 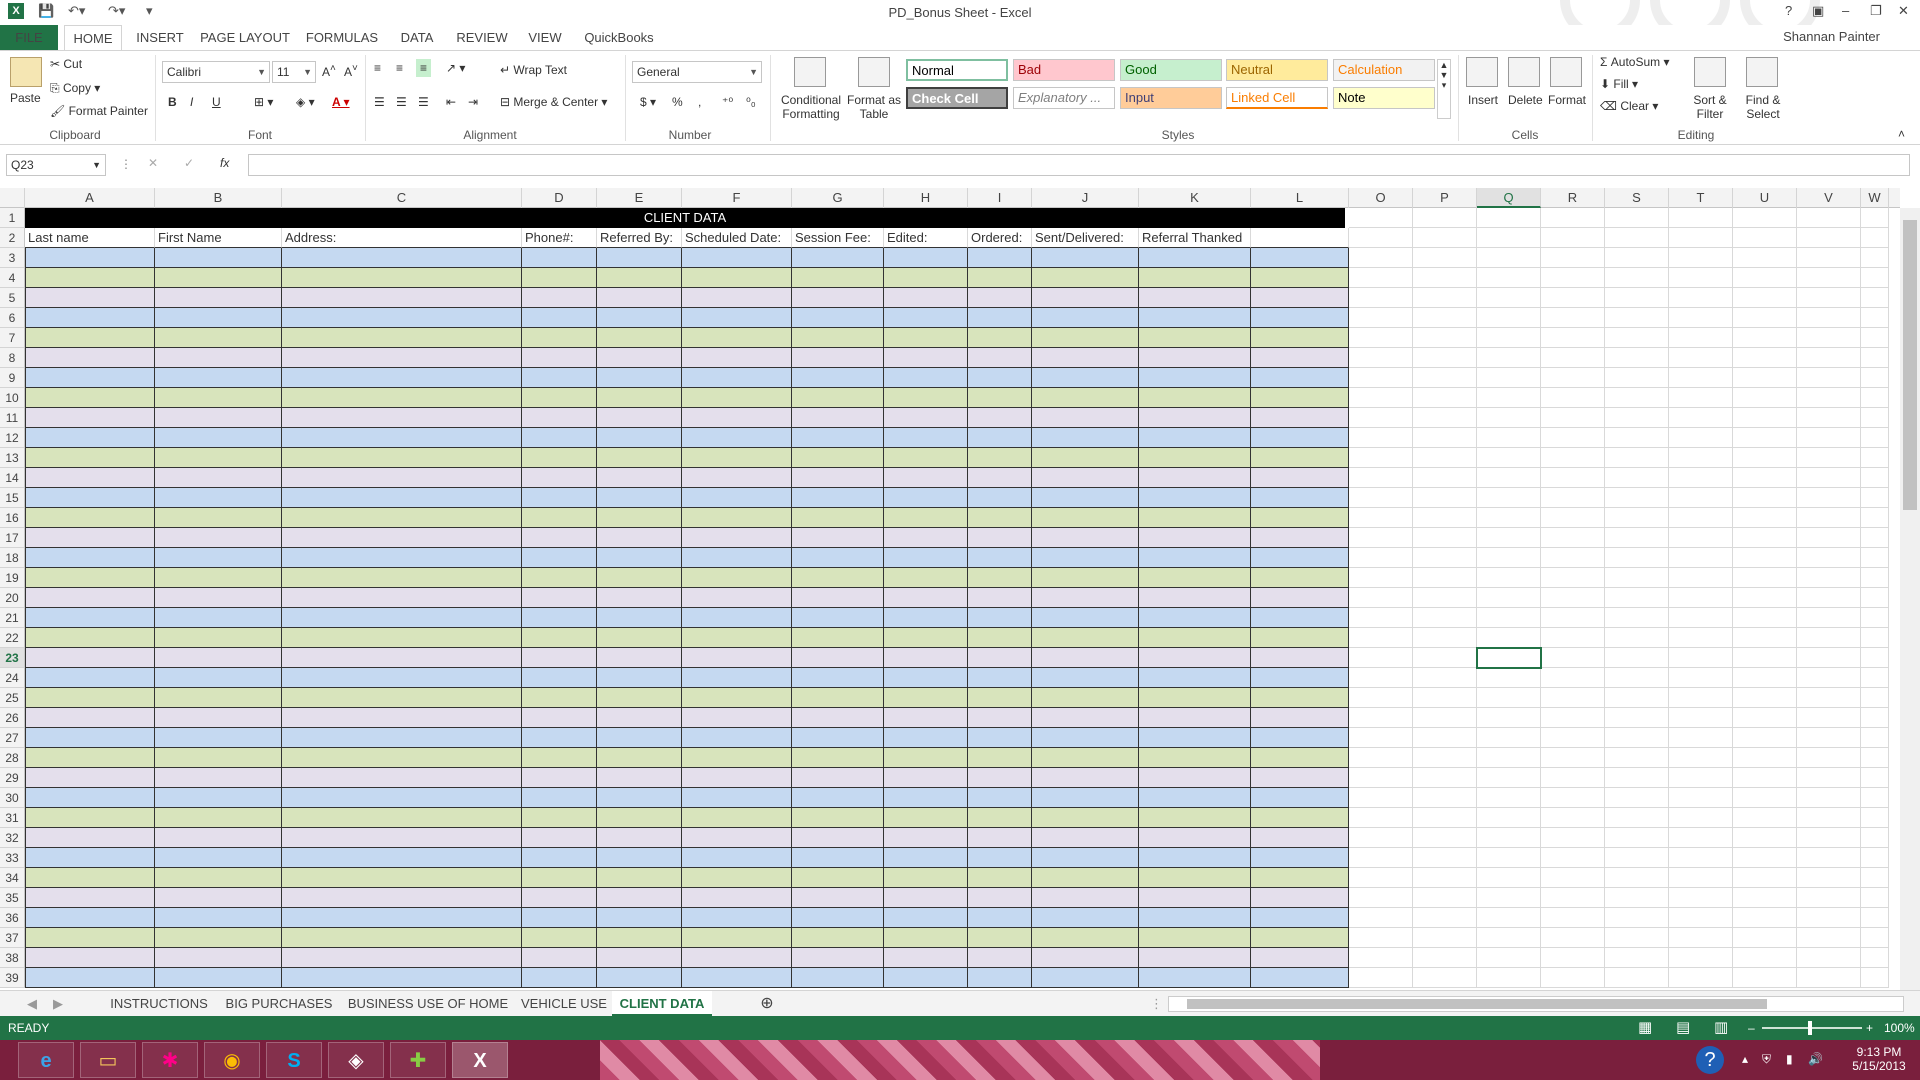 What do you see at coordinates (1788, 10) in the screenshot?
I see `help-icon: ?` at bounding box center [1788, 10].